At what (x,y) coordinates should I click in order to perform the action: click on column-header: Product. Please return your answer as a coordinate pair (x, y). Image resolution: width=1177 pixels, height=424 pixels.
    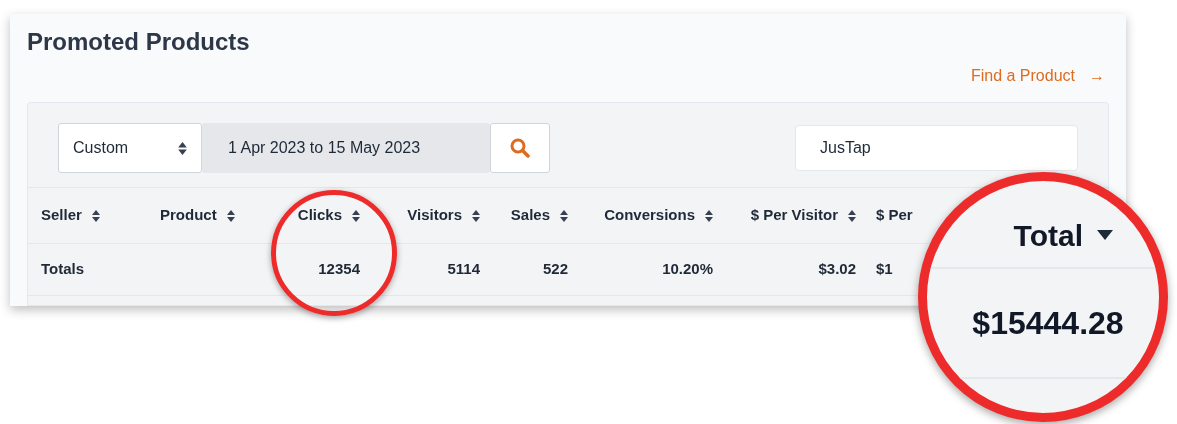
    Looking at the image, I should click on (188, 215).